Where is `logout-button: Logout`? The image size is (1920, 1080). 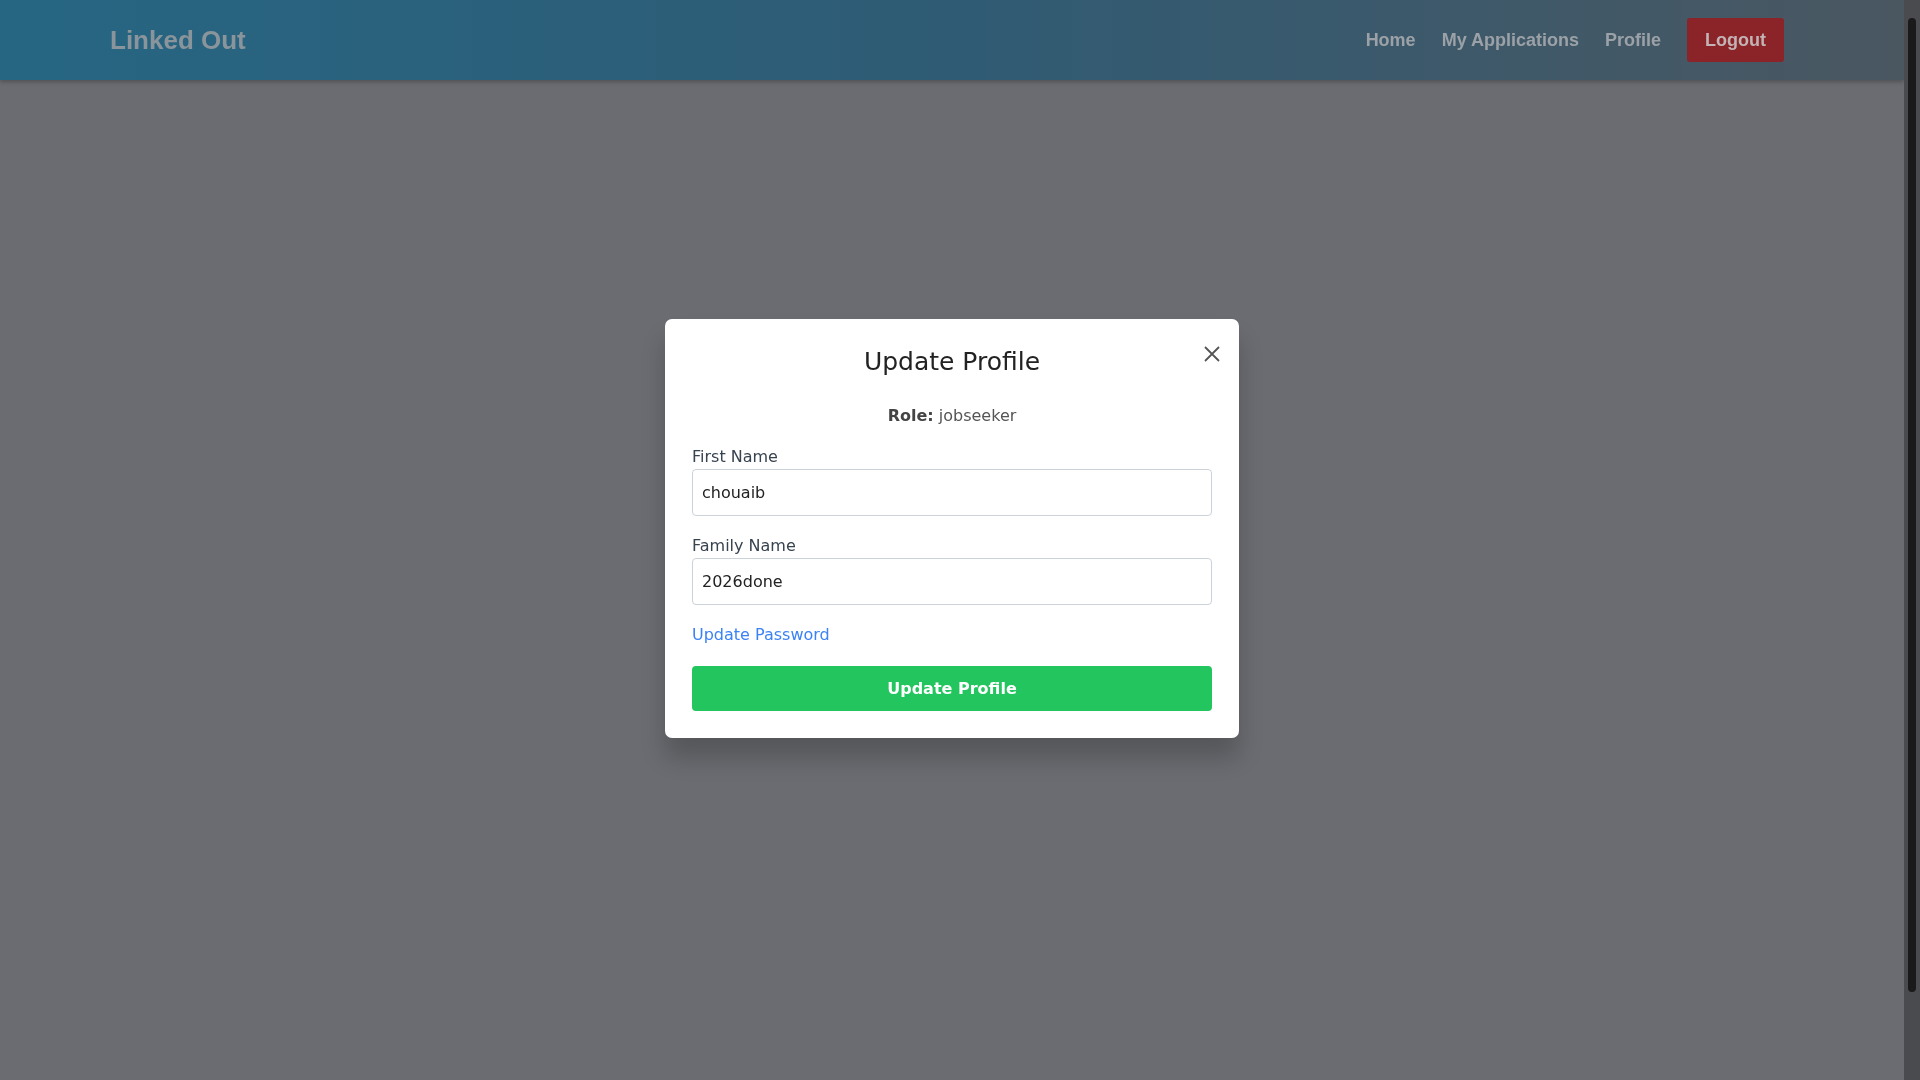
logout-button: Logout is located at coordinates (1735, 40).